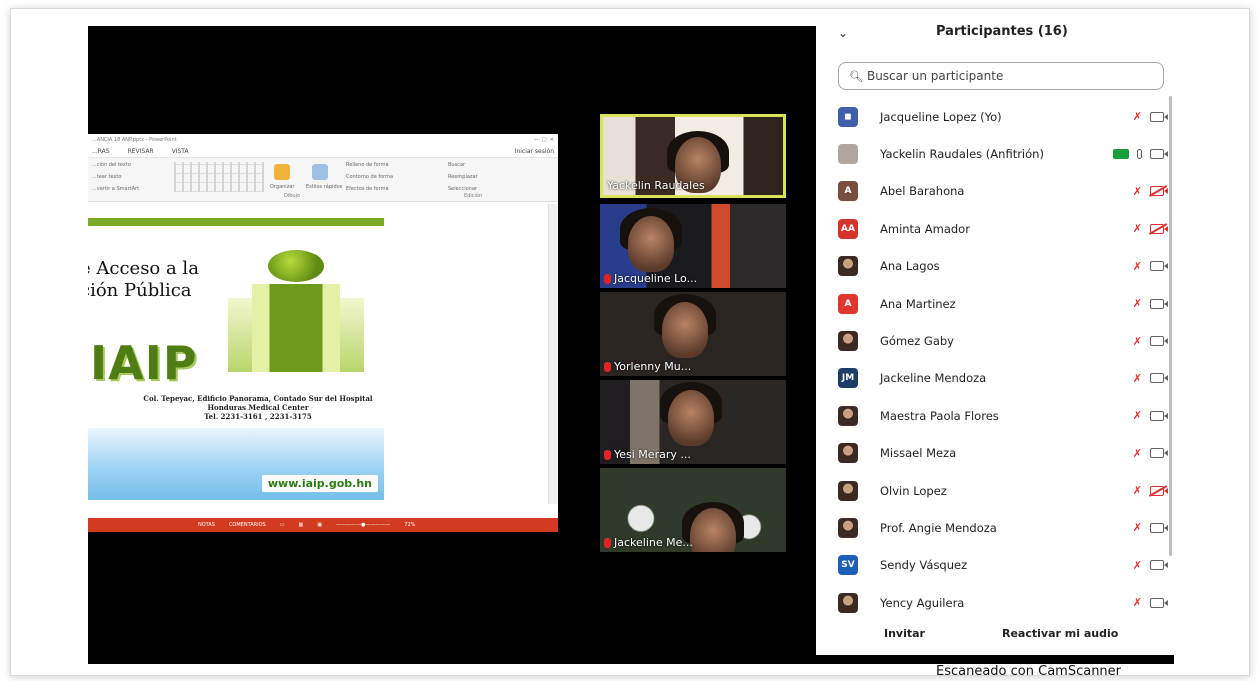  Describe the element at coordinates (1003, 191) in the screenshot. I see `participant-row: A Abel Barahona ✗` at that location.